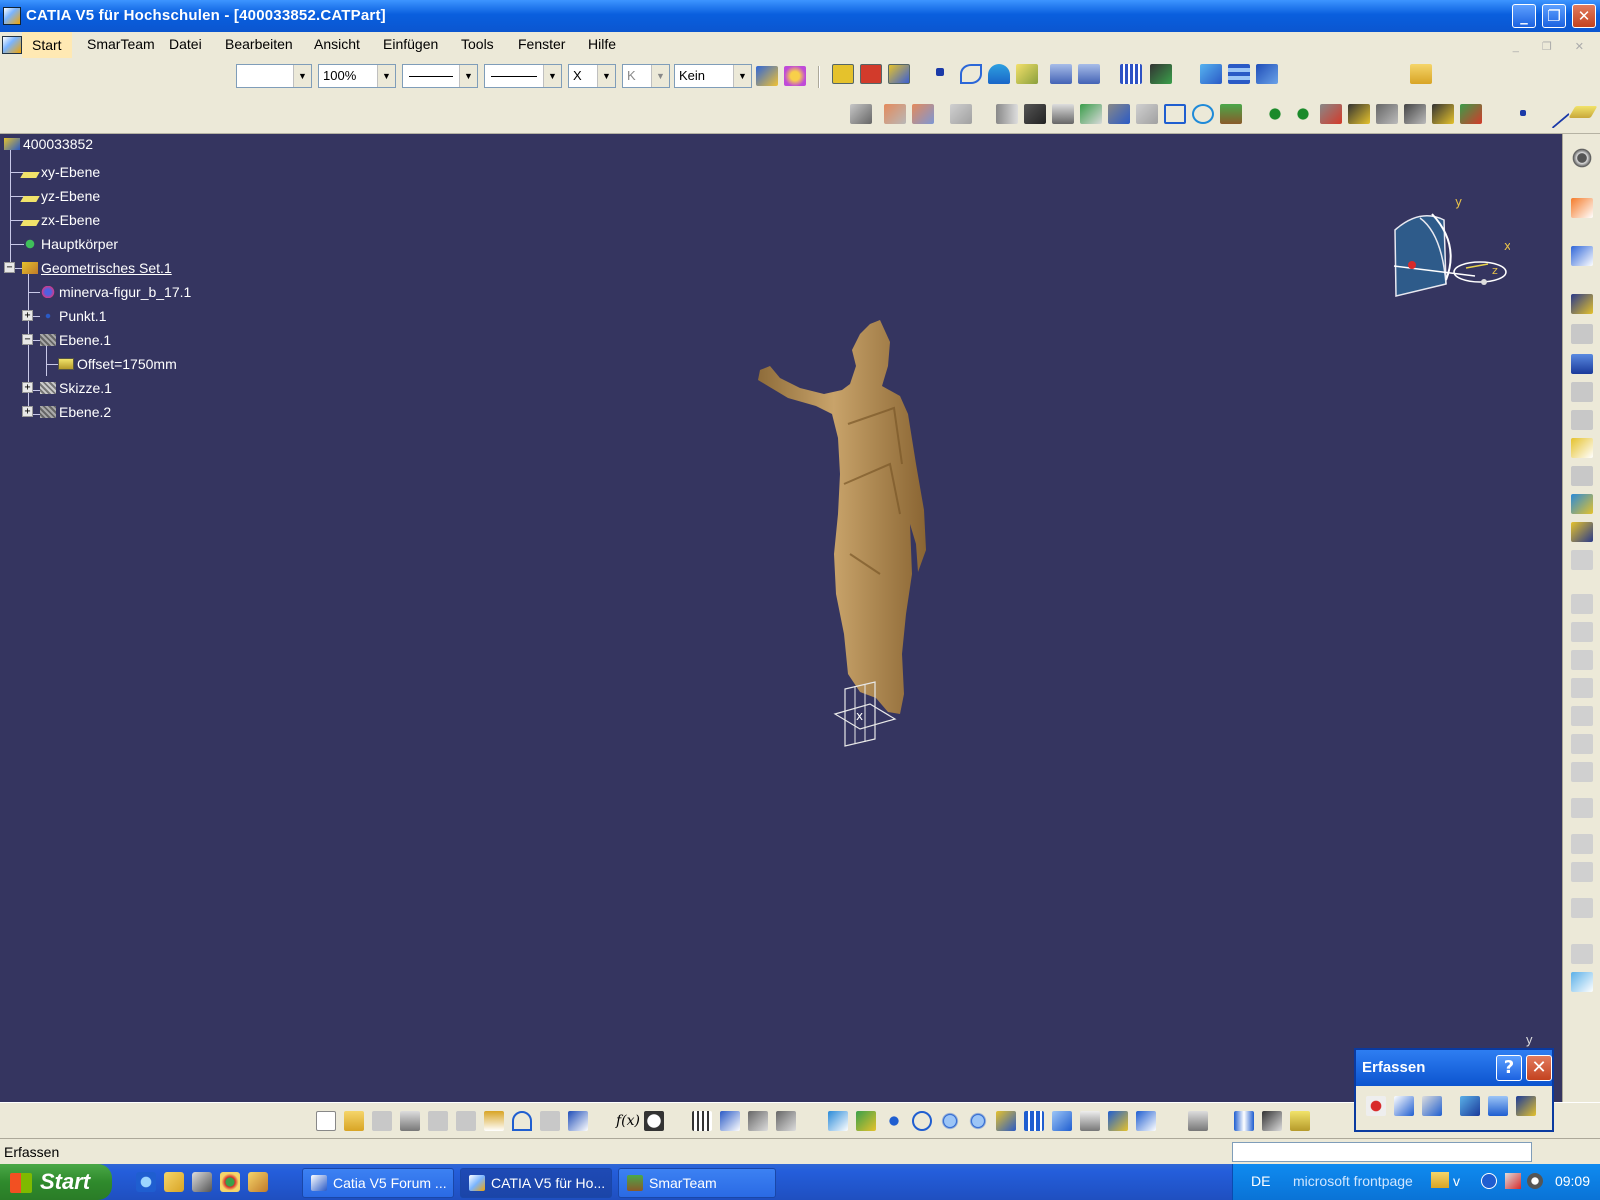 The height and width of the screenshot is (1200, 1600). I want to click on new-file-icon, so click(326, 1121).